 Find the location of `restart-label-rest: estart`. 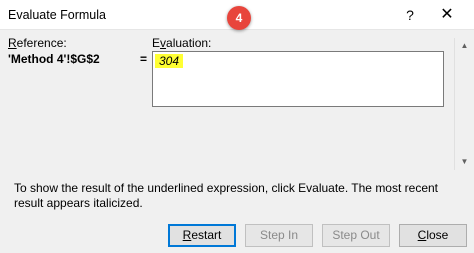

restart-label-rest: estart is located at coordinates (206, 235).